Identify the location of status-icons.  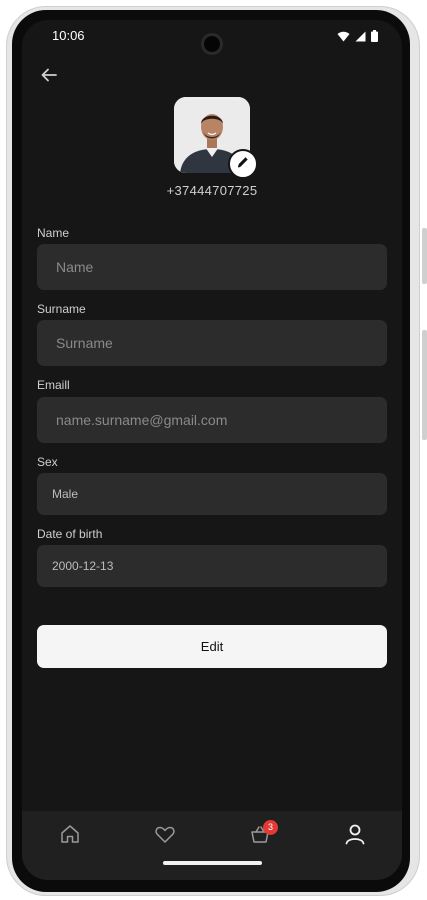
(357, 38).